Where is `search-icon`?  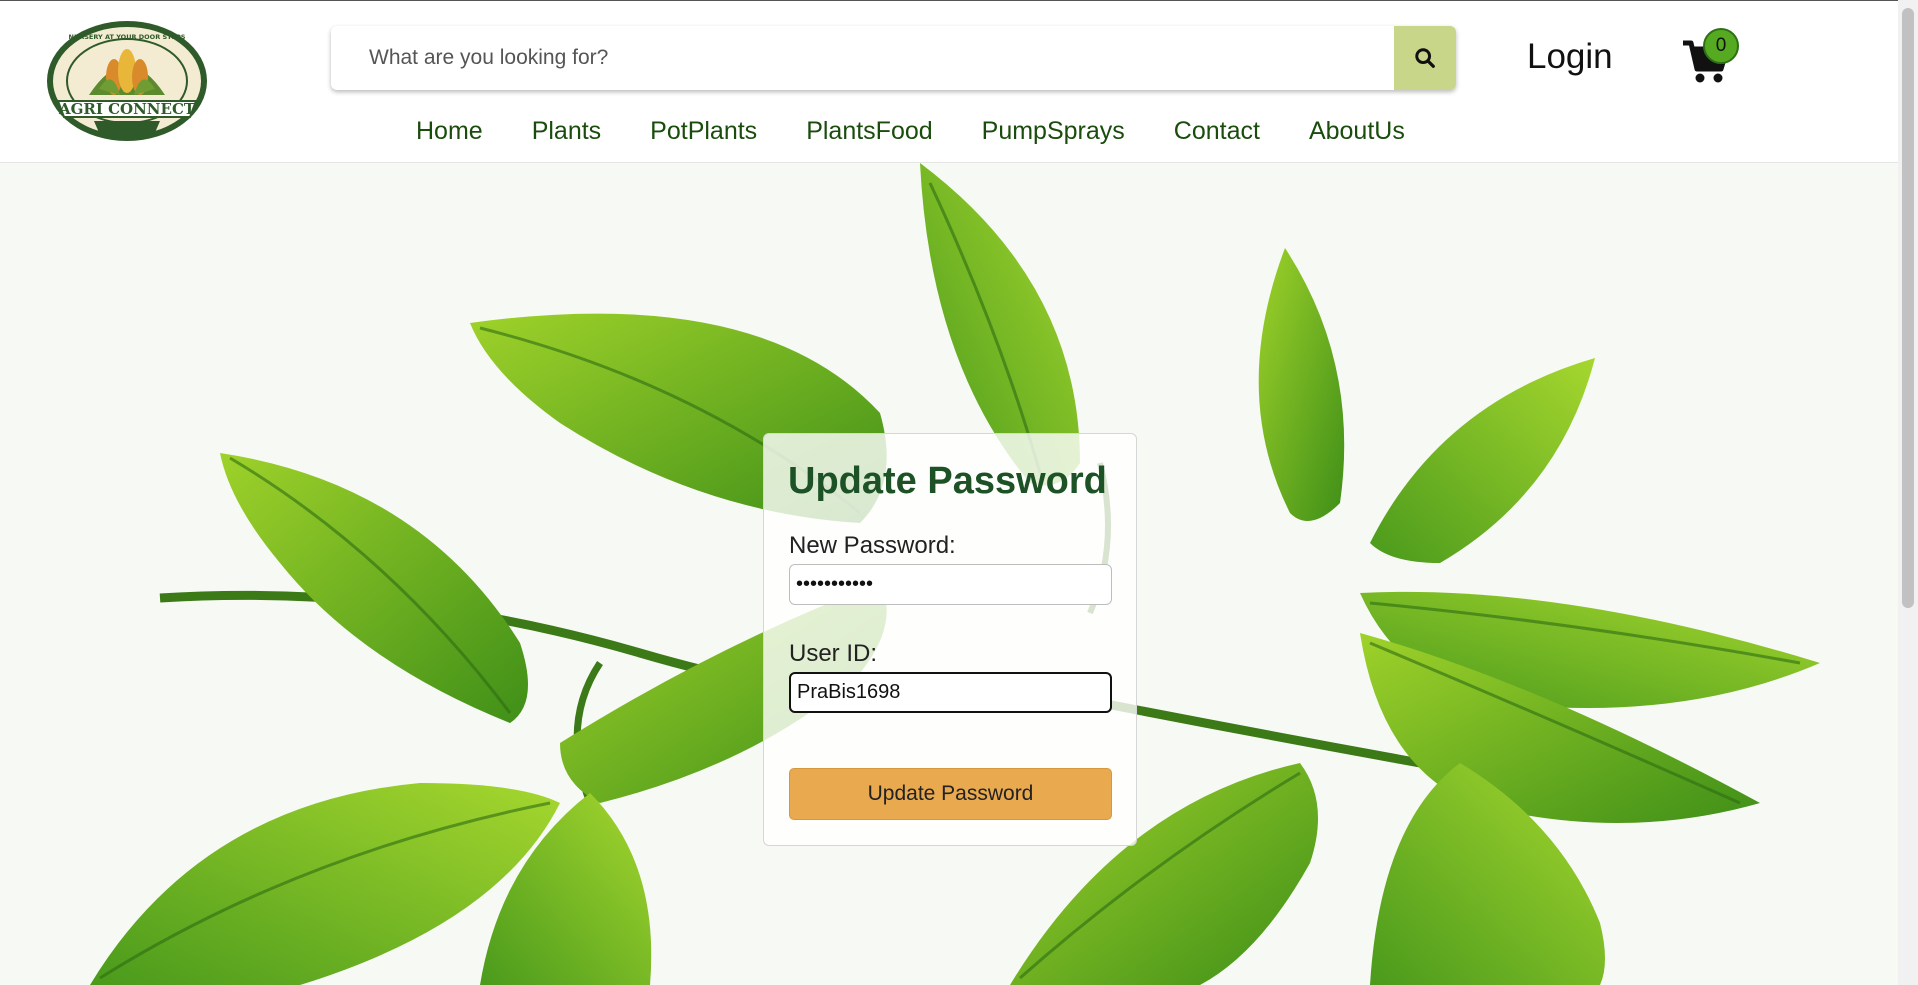 search-icon is located at coordinates (1425, 58).